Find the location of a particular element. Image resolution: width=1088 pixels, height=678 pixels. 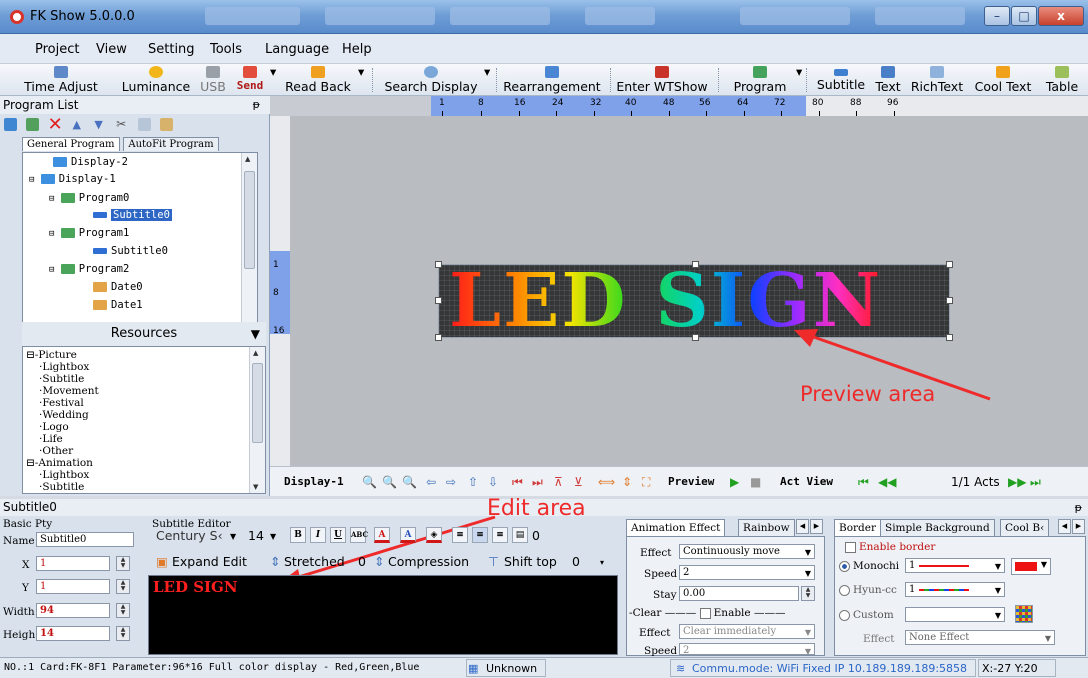

close-button: x is located at coordinates (1061, 16).